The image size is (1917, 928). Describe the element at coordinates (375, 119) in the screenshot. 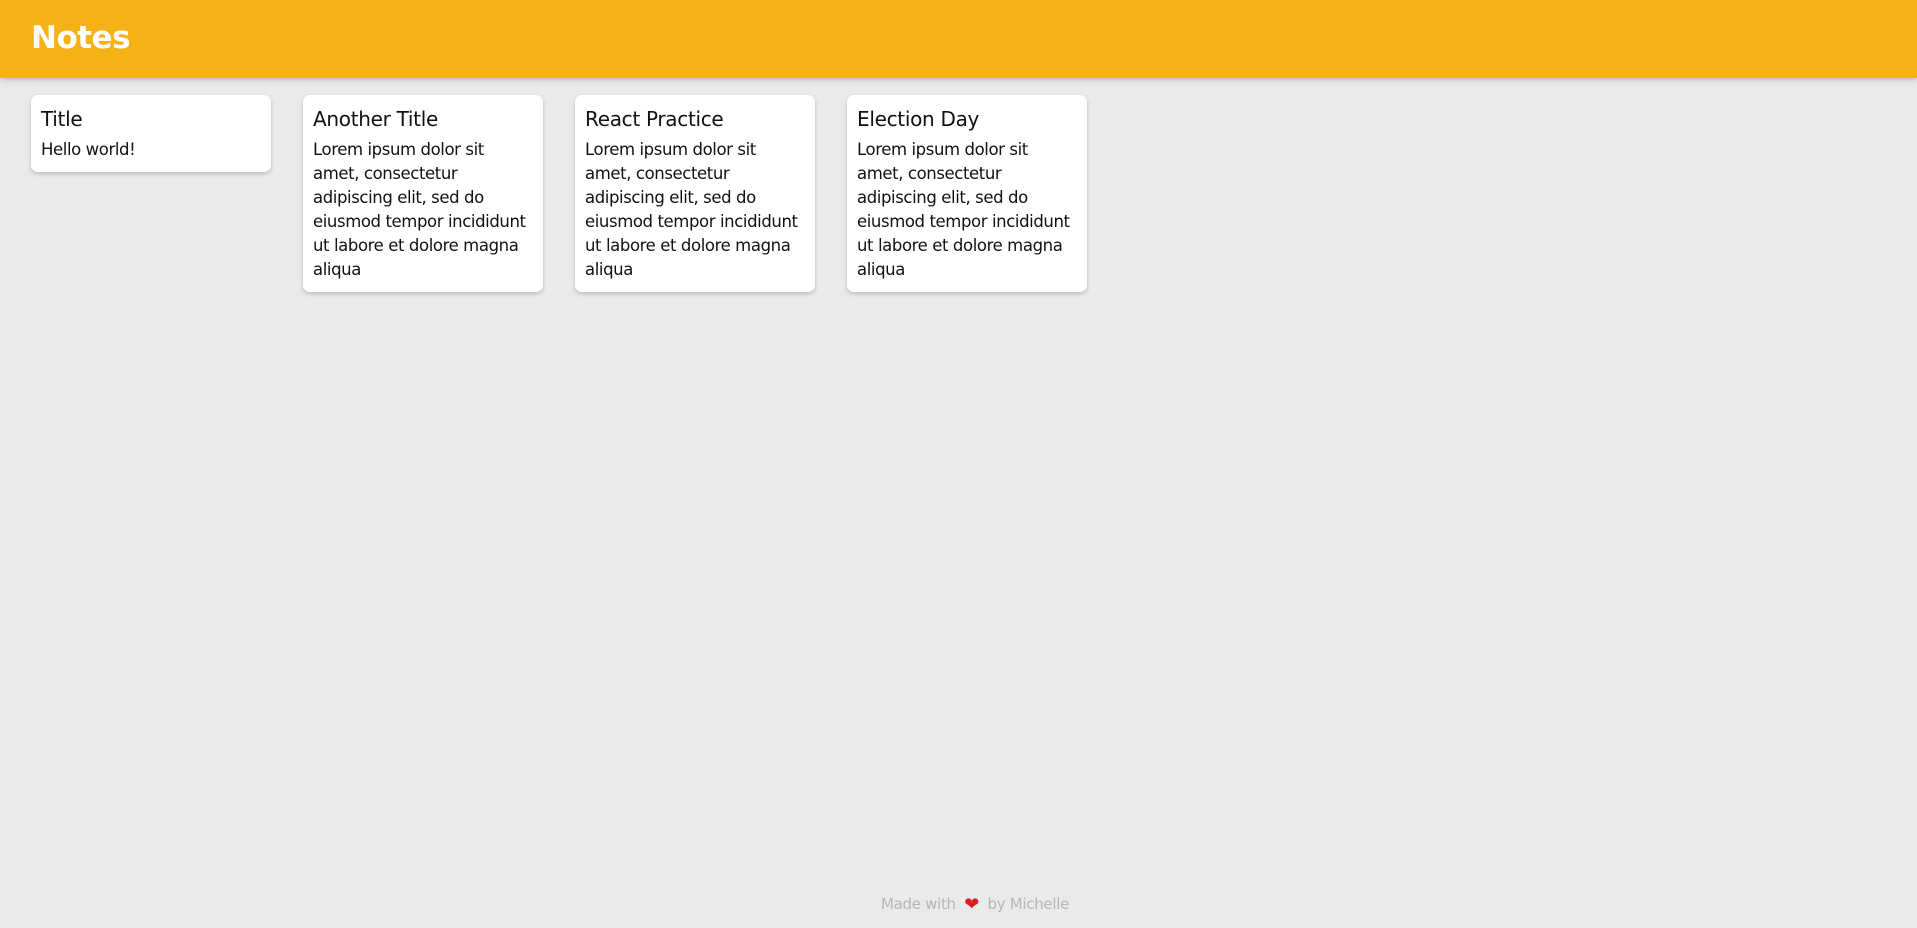

I see `note-title: Another Title` at that location.